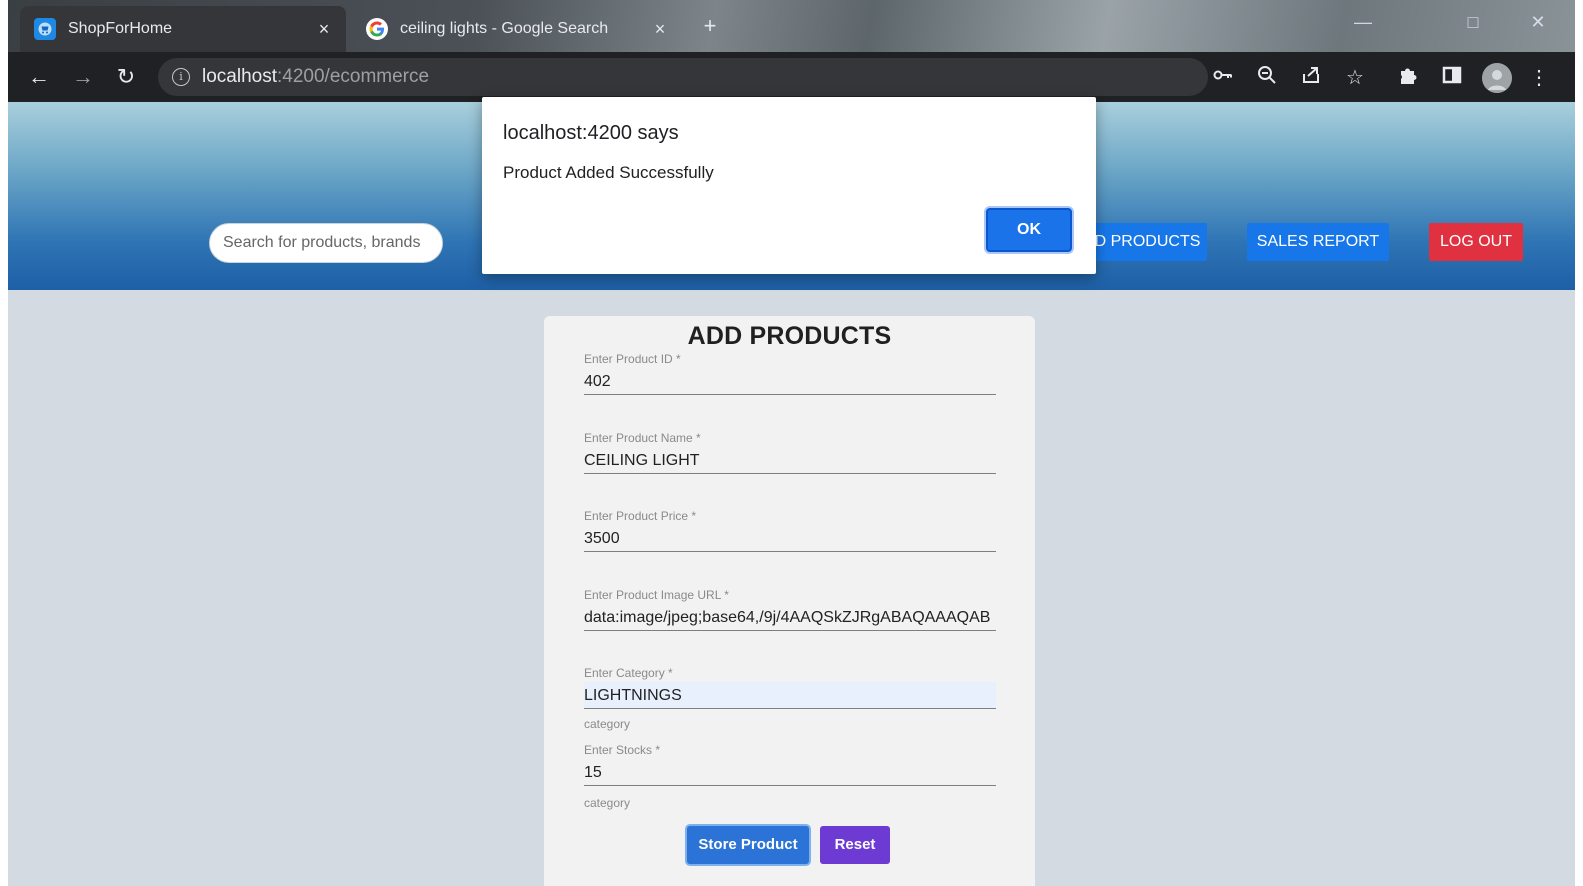  What do you see at coordinates (1473, 22) in the screenshot?
I see `maximize-icon: □` at bounding box center [1473, 22].